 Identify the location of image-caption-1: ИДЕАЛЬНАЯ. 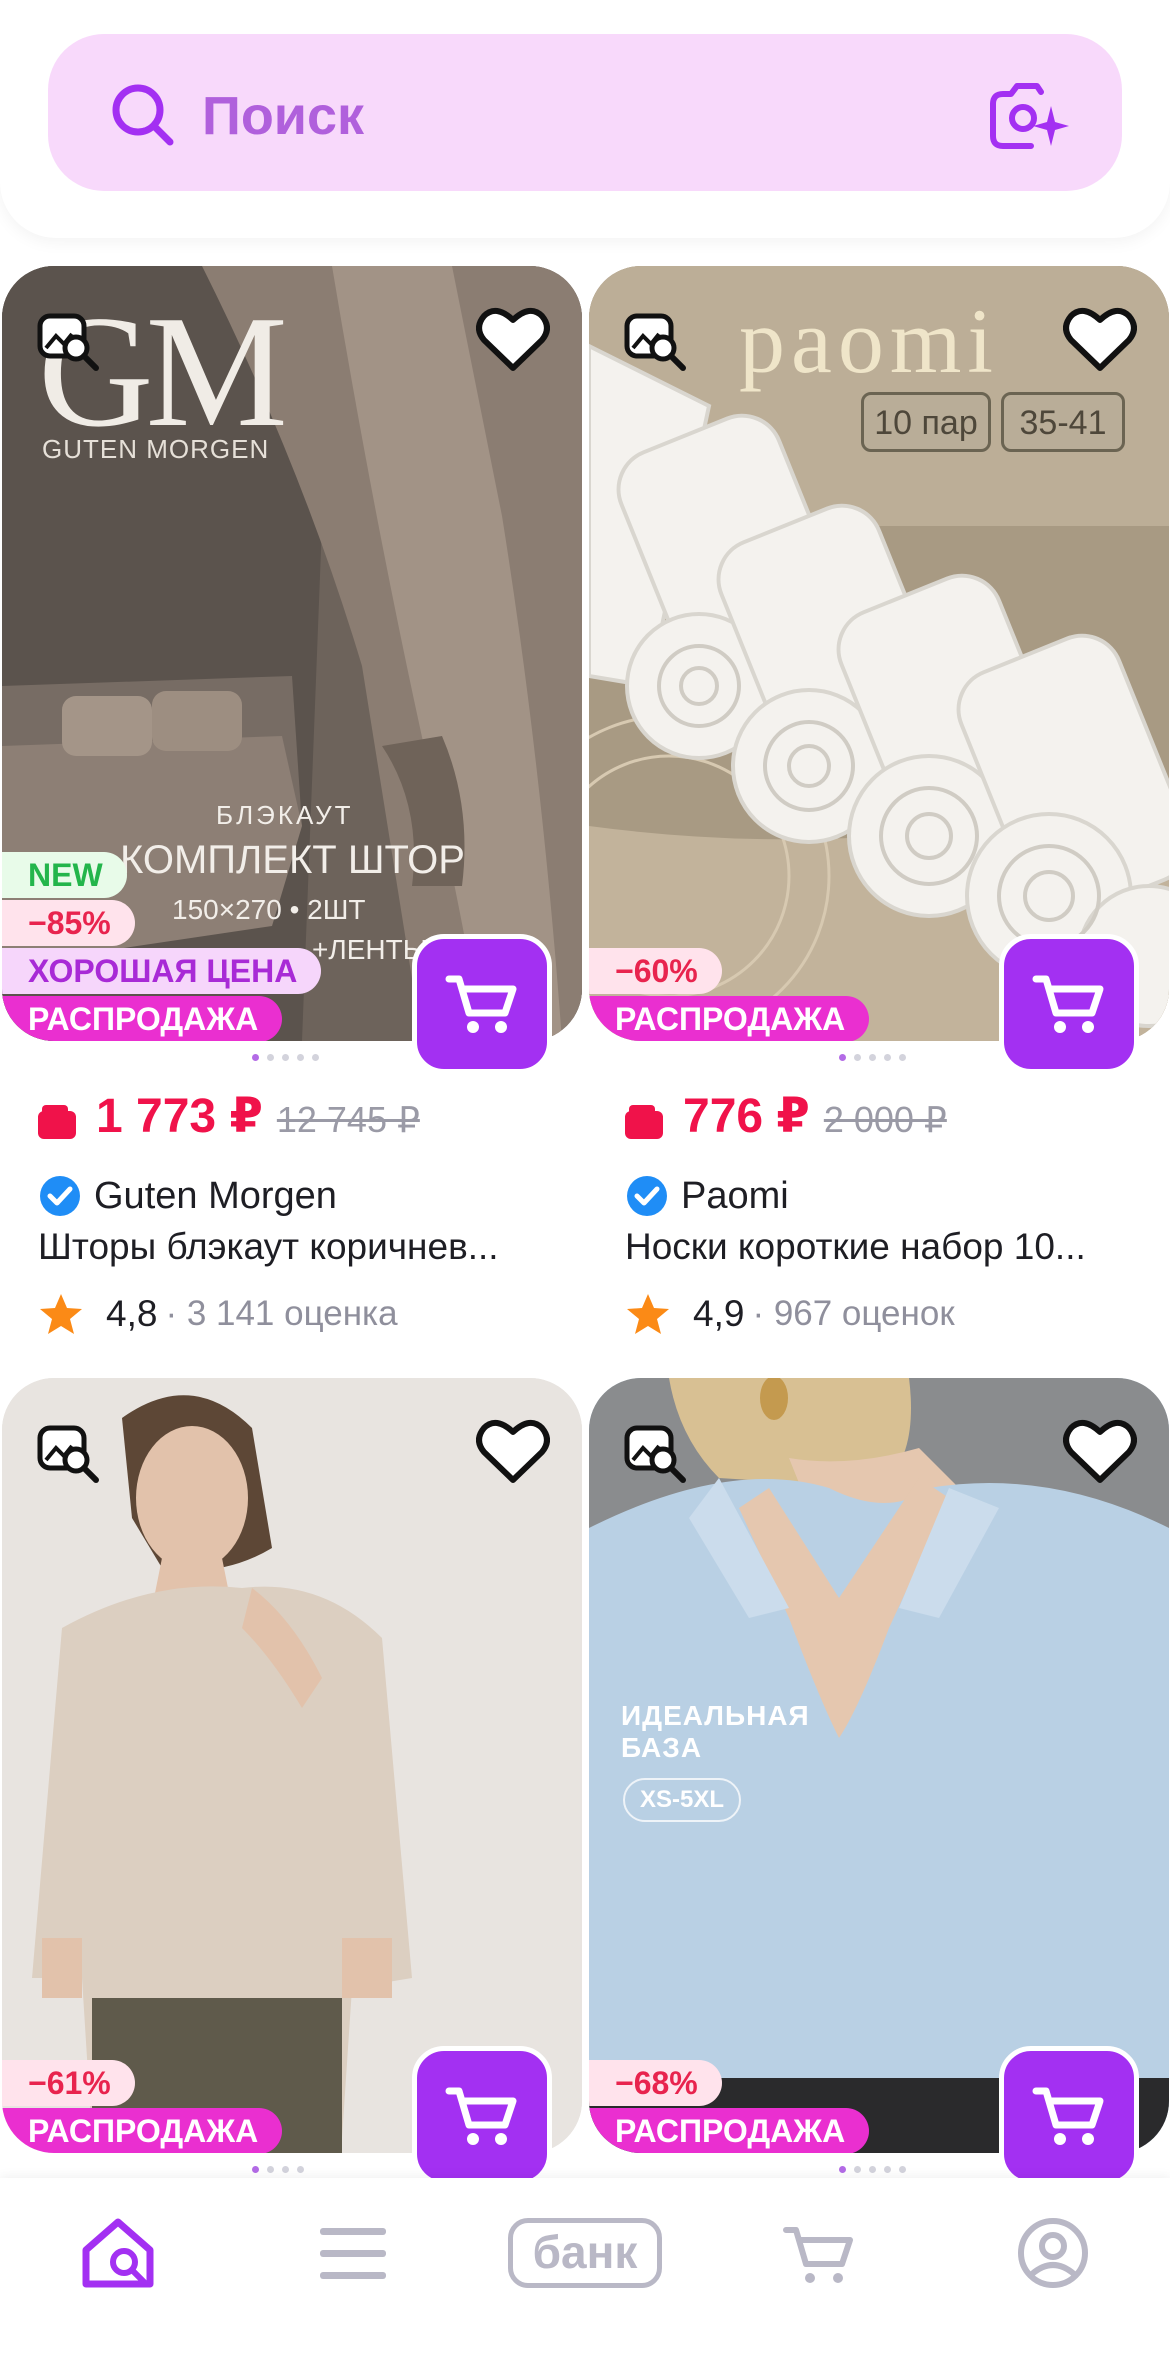
(715, 1715).